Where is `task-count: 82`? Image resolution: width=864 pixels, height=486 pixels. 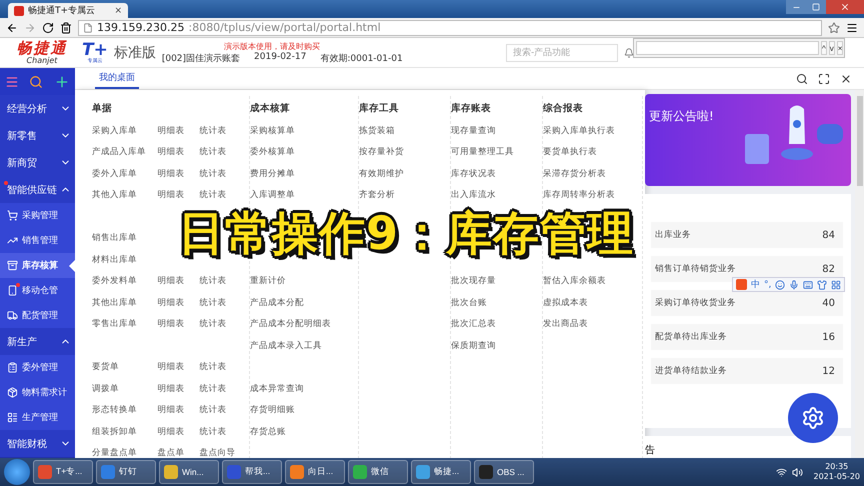
task-count: 82 is located at coordinates (828, 269).